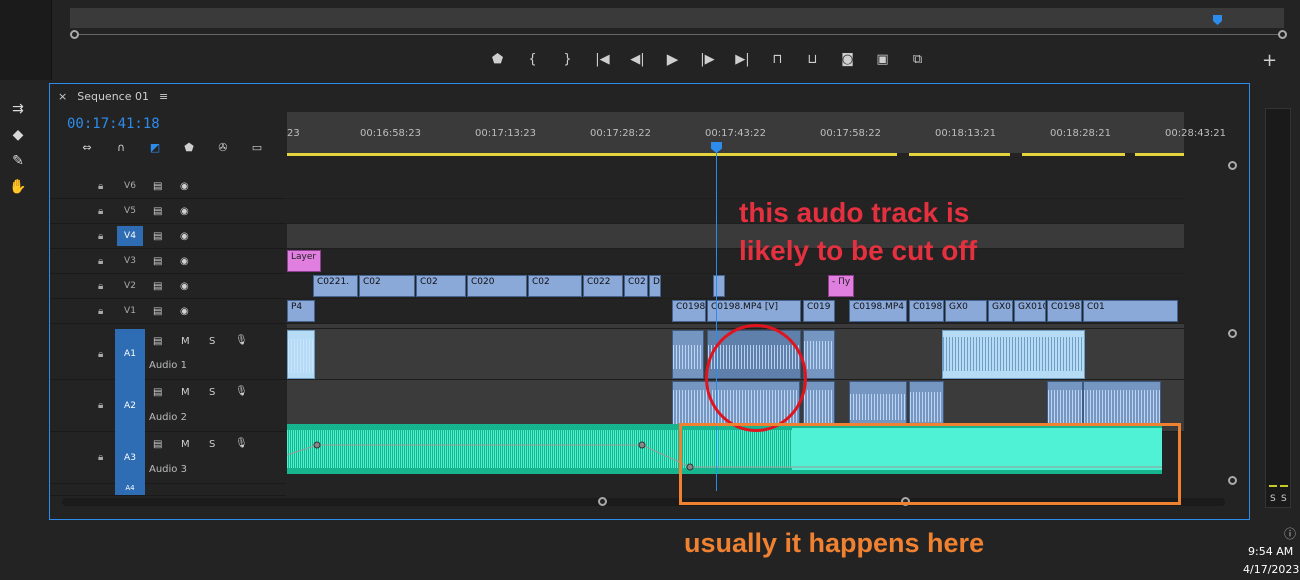  What do you see at coordinates (735, 154) in the screenshot?
I see `work-area-bar` at bounding box center [735, 154].